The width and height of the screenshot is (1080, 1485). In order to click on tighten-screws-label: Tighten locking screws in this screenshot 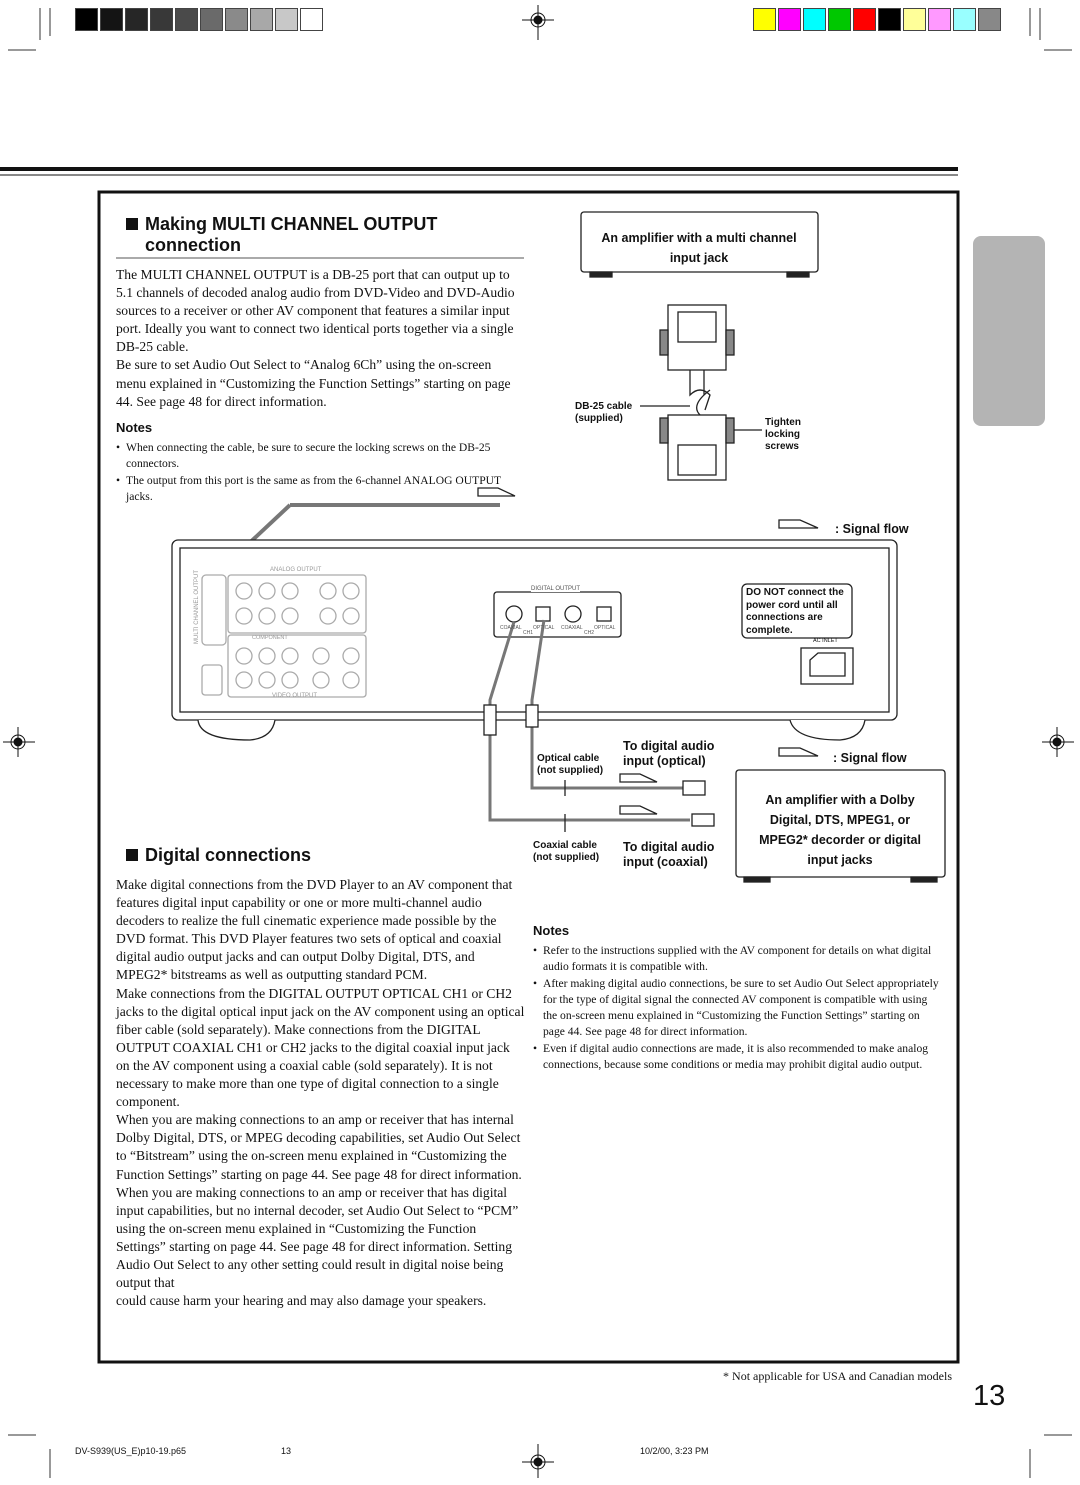, I will do `click(783, 434)`.